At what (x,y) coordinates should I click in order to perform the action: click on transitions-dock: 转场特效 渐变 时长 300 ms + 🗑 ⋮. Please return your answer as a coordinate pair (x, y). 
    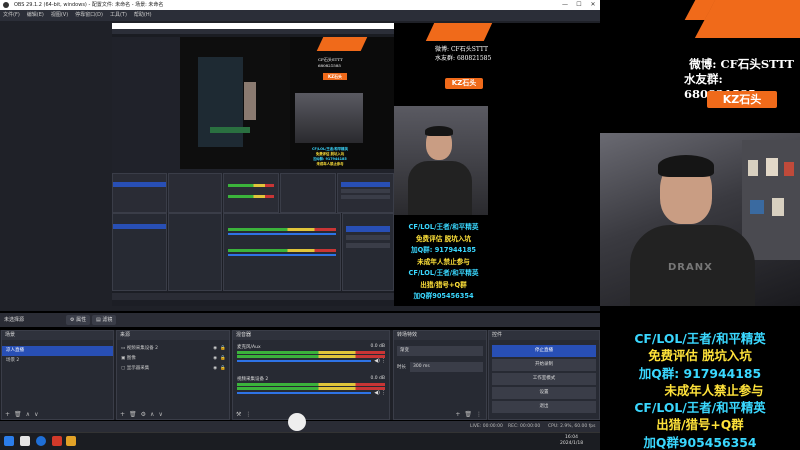
    Looking at the image, I should click on (440, 375).